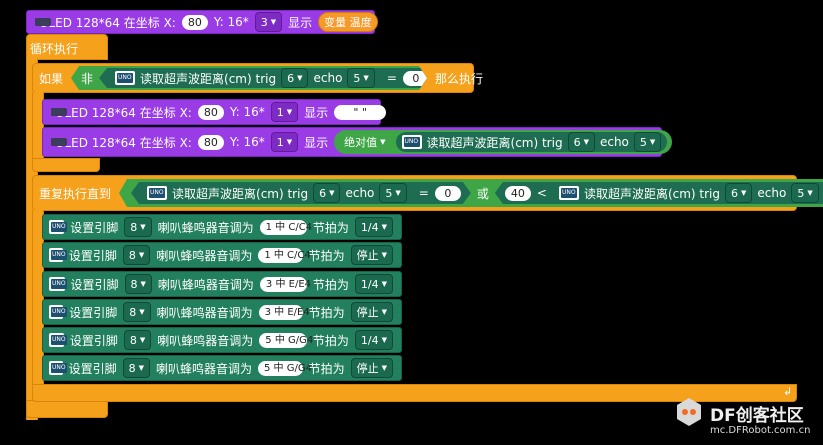  I want to click on watermark-url: mc.DFRobot.com.cn, so click(760, 430).